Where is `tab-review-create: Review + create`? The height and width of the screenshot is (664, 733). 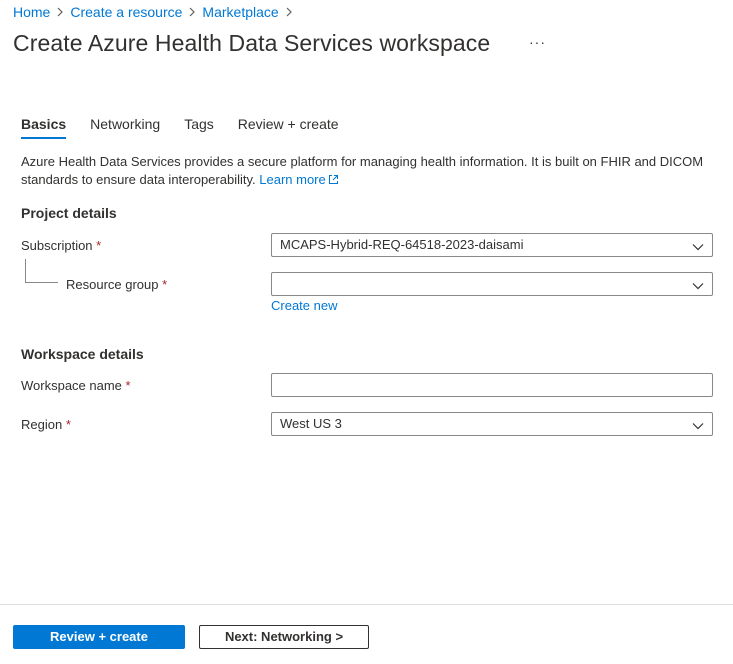 tab-review-create: Review + create is located at coordinates (288, 127).